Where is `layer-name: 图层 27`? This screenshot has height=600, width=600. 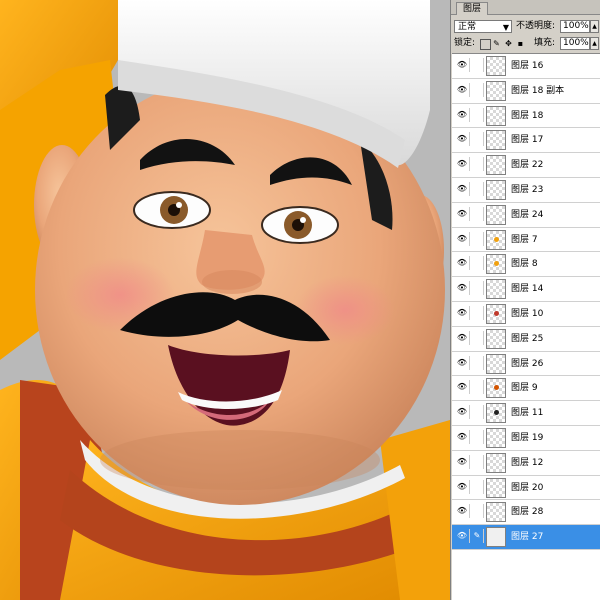 layer-name: 图层 27 is located at coordinates (527, 537).